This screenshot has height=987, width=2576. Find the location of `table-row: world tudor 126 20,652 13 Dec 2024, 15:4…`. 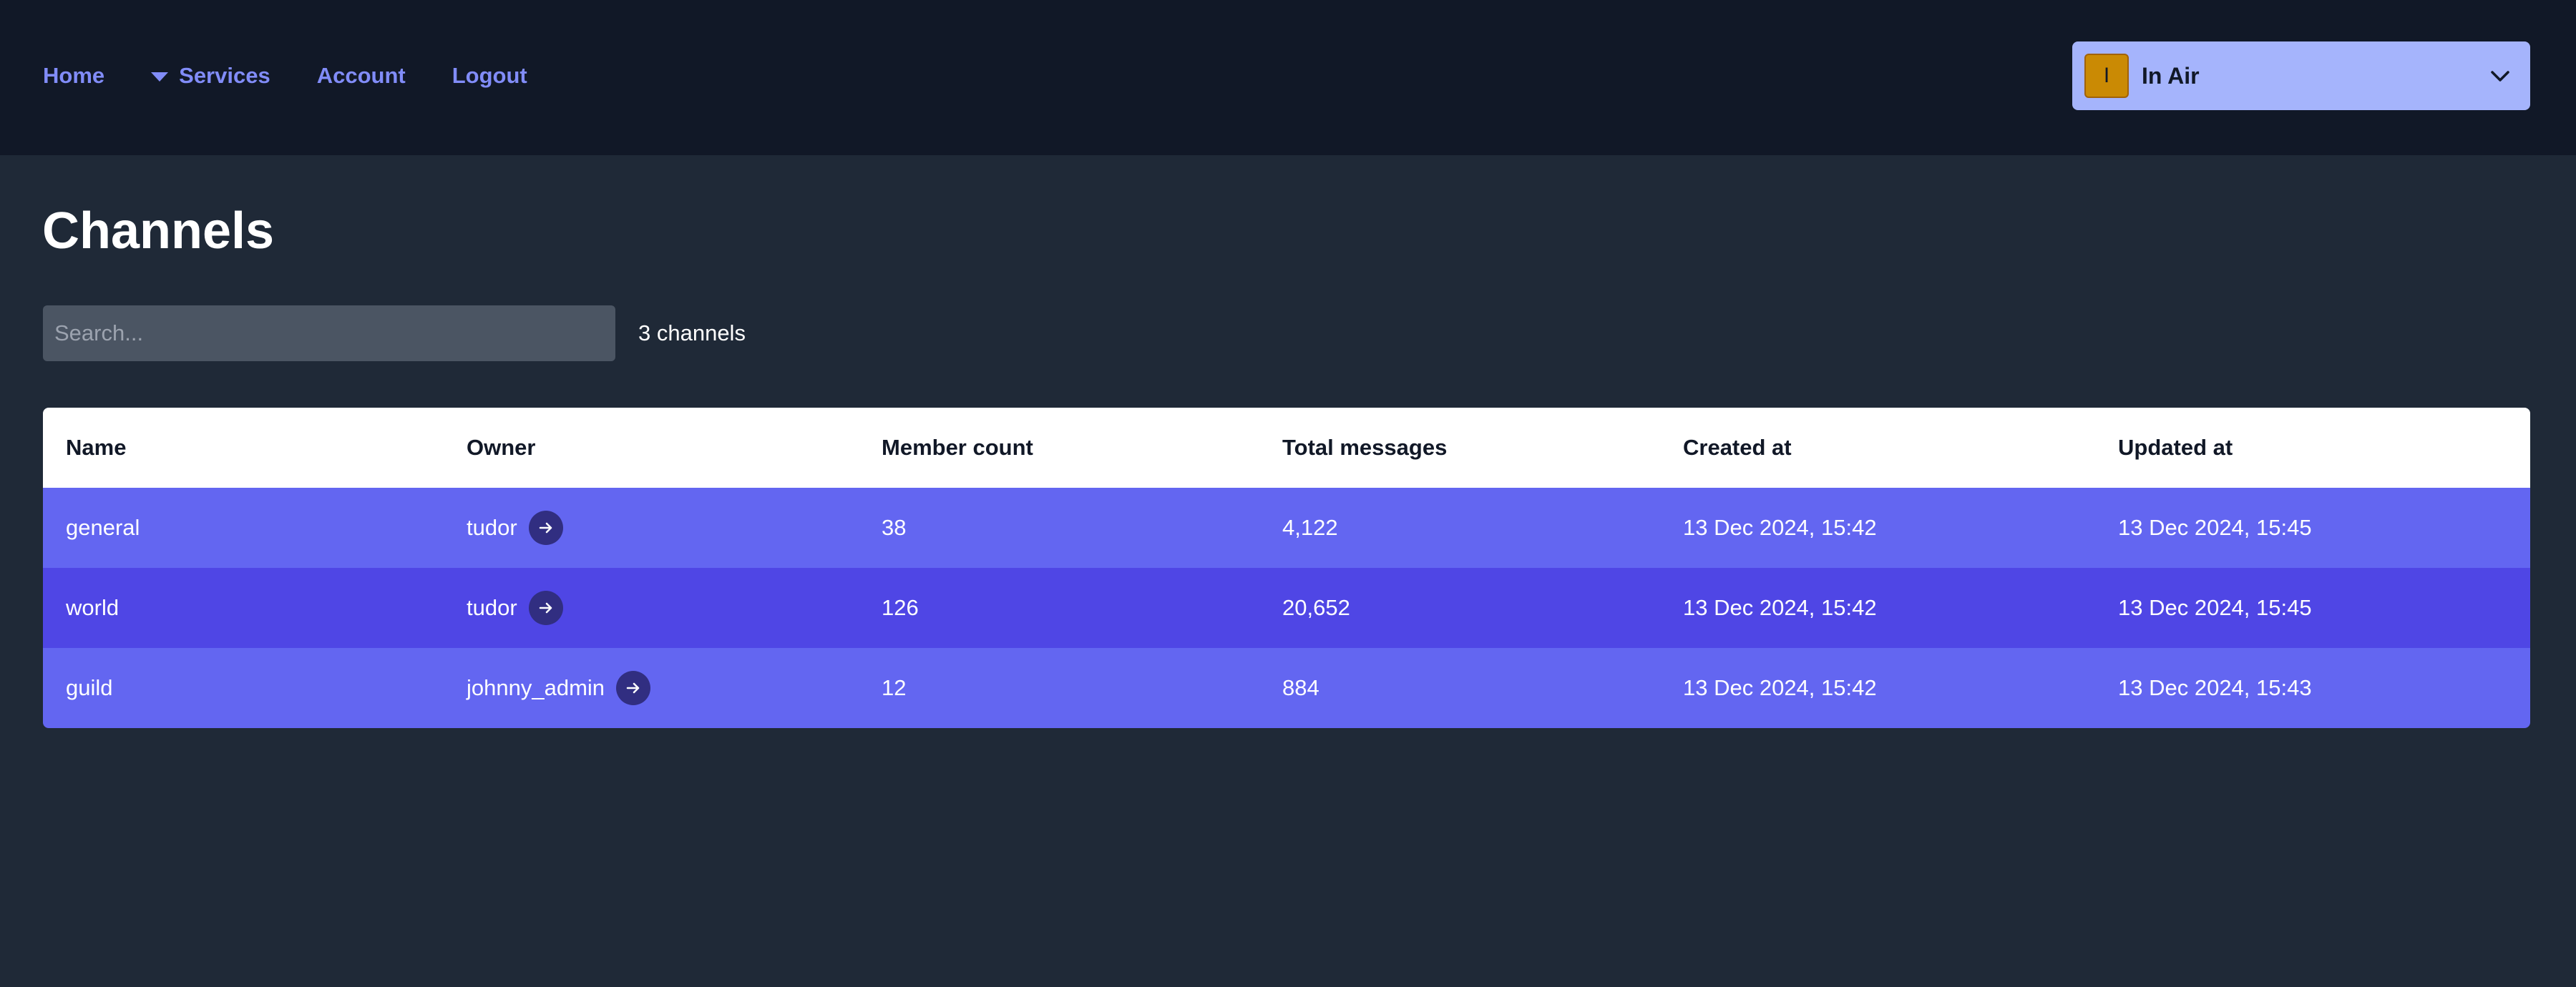

table-row: world tudor 126 20,652 13 Dec 2024, 15:4… is located at coordinates (1286, 608).